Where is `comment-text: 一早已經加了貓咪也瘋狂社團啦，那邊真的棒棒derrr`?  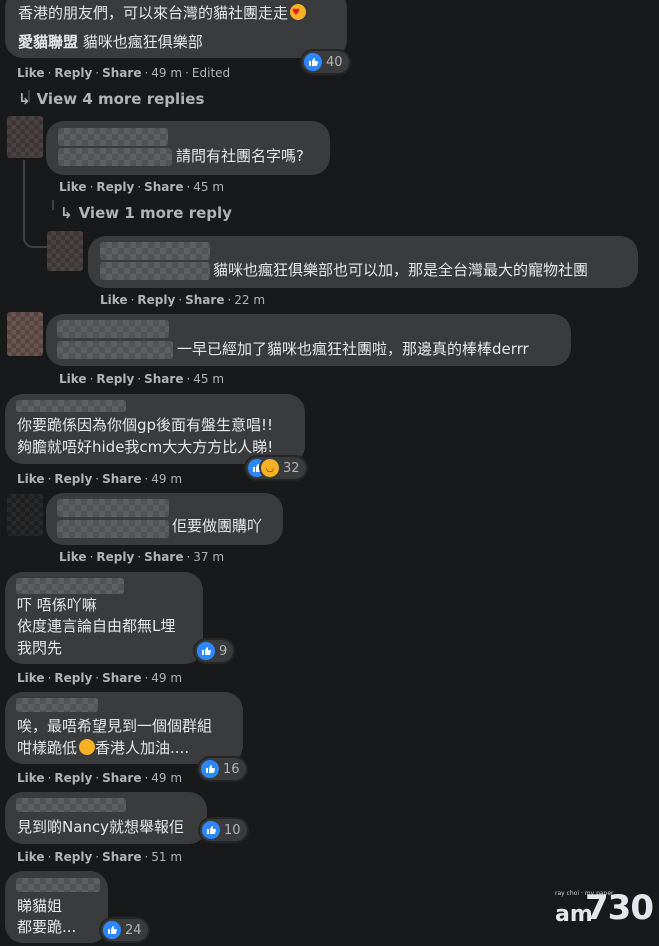 comment-text: 一早已經加了貓咪也瘋狂社團啦，那邊真的棒棒derrr is located at coordinates (353, 349).